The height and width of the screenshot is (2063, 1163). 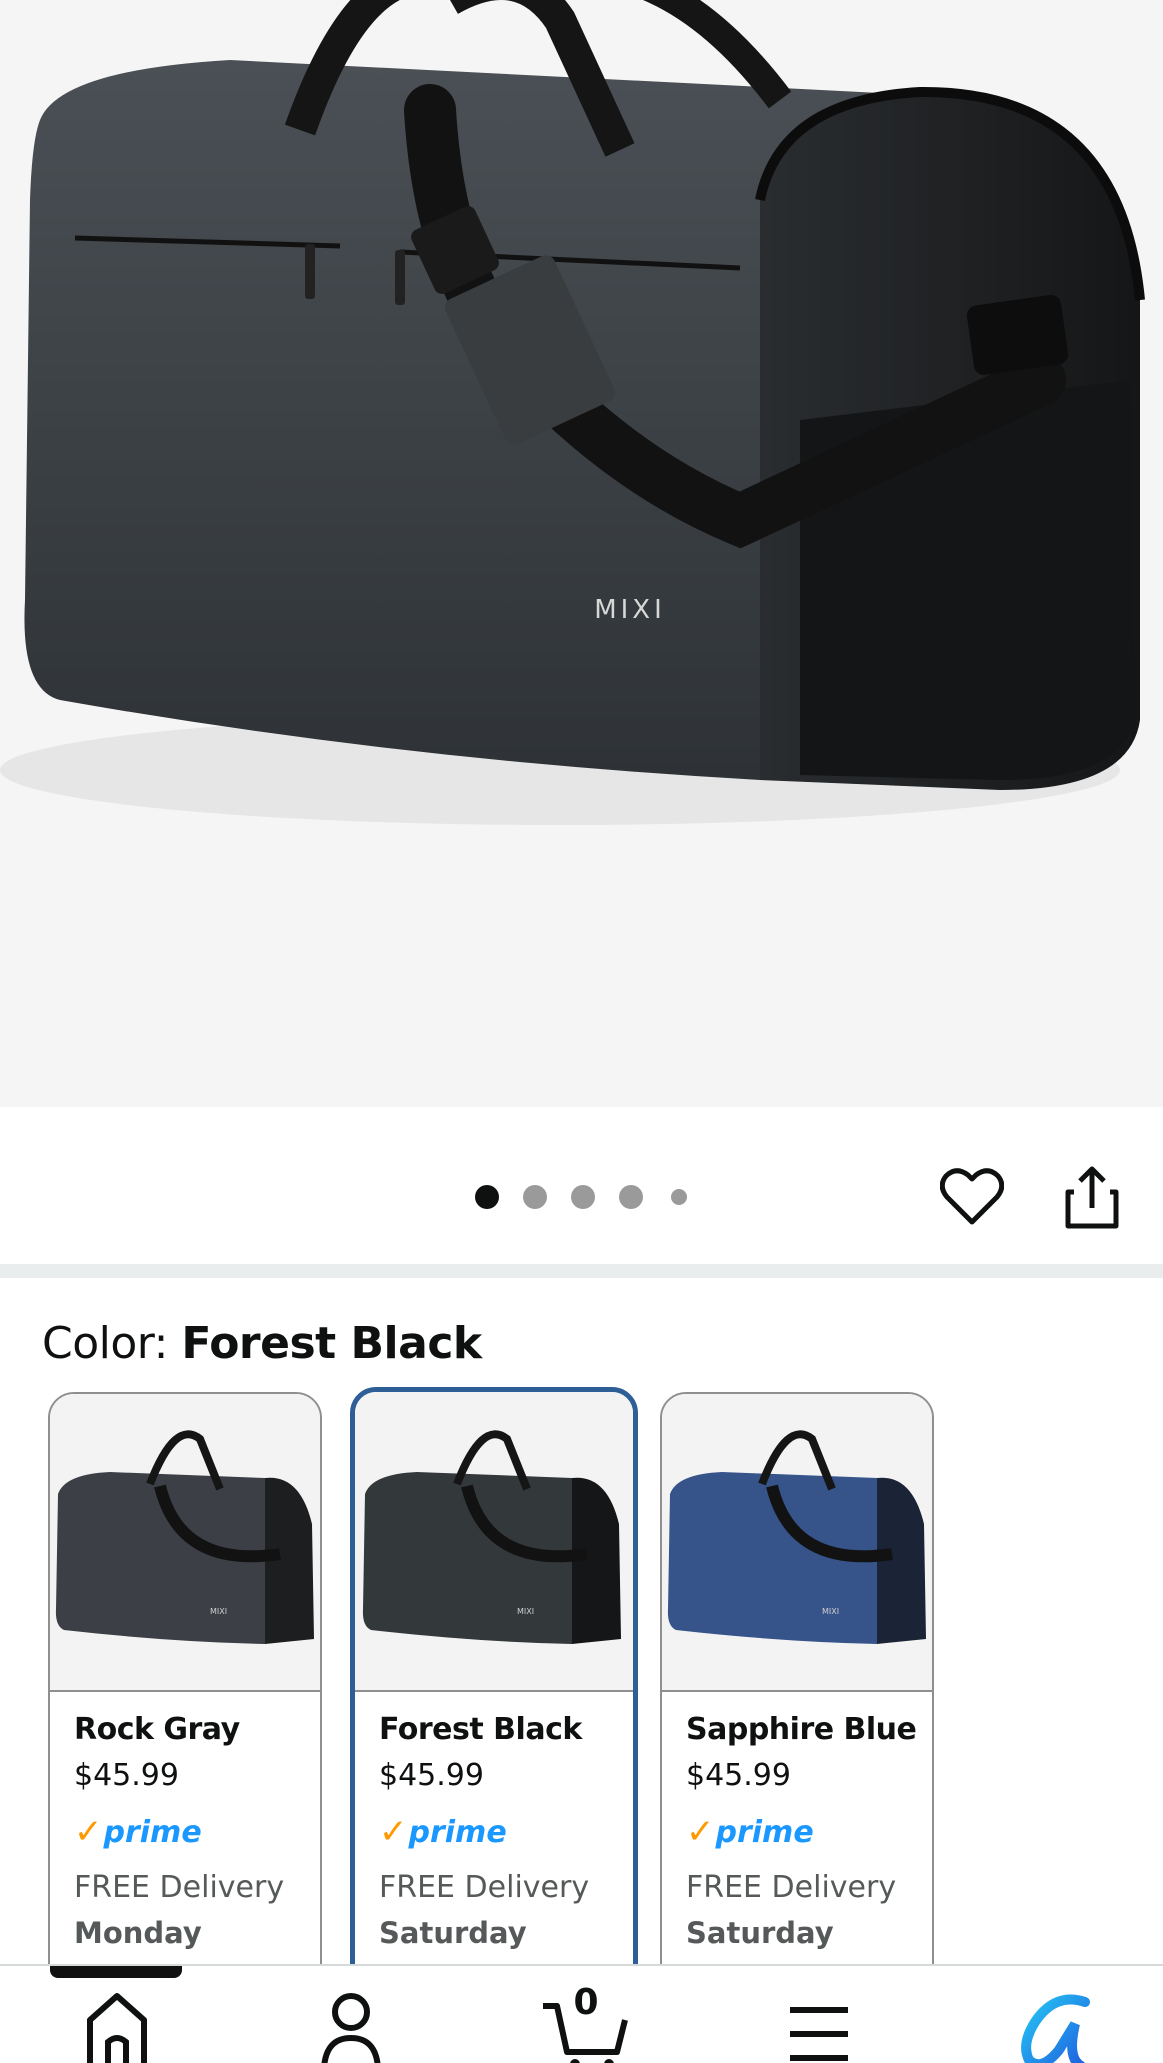 I want to click on color-option-name: Forest Black, so click(x=480, y=1729).